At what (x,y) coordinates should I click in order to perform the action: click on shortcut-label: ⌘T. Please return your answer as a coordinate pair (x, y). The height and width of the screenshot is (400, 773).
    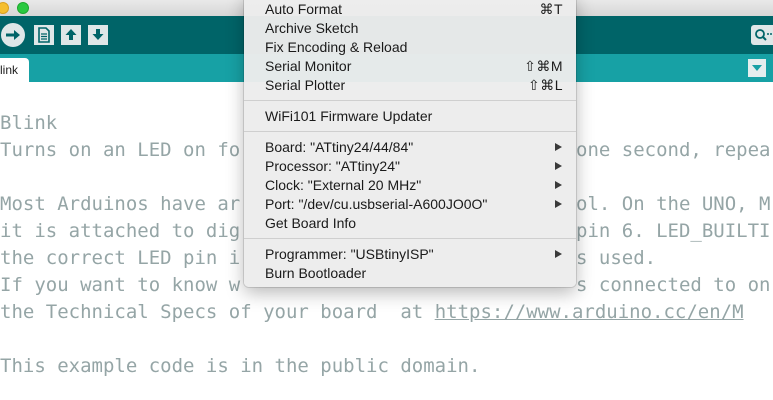
    Looking at the image, I should click on (551, 9).